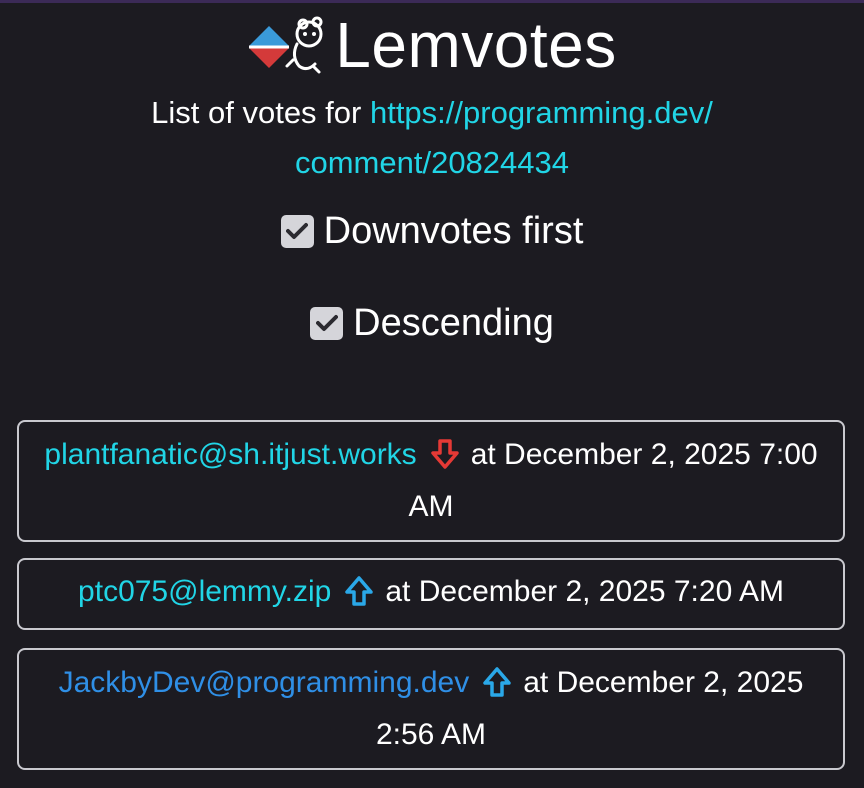 The image size is (864, 788). Describe the element at coordinates (230, 454) in the screenshot. I see `vote-user-link: plantfanatic@sh.itjust.works` at that location.